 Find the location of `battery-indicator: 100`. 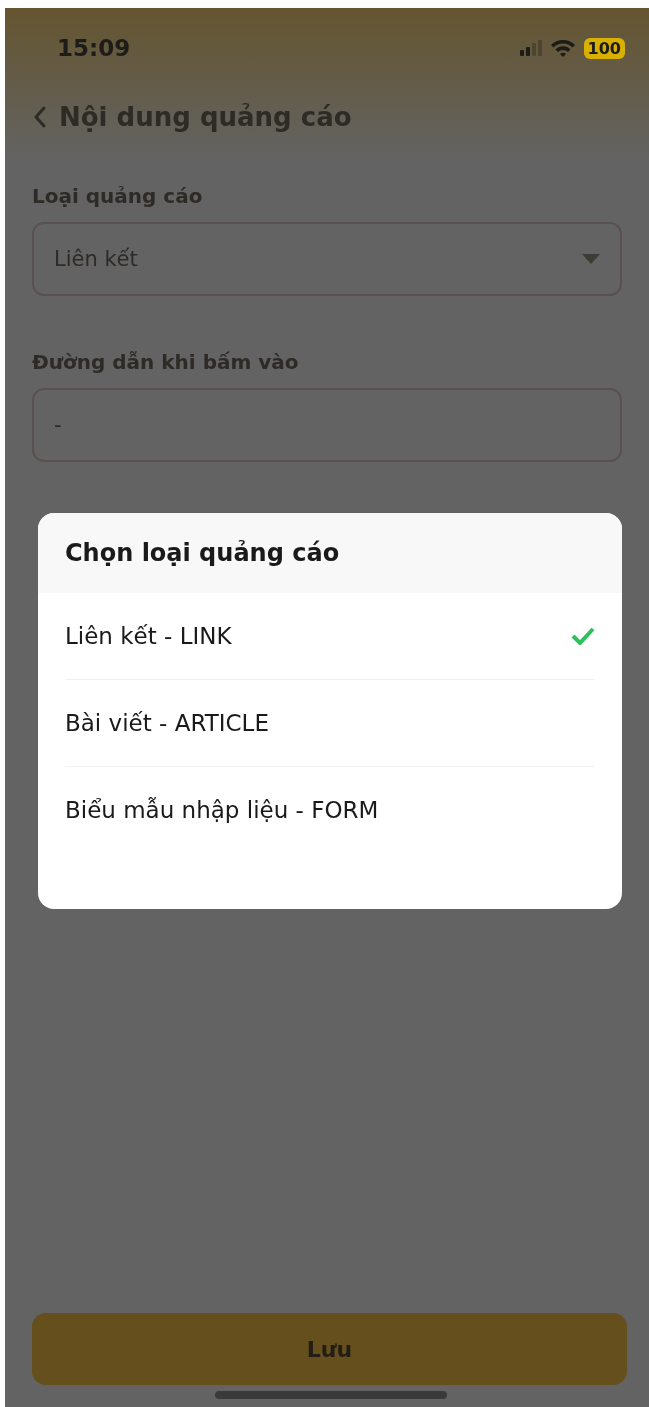

battery-indicator: 100 is located at coordinates (604, 48).